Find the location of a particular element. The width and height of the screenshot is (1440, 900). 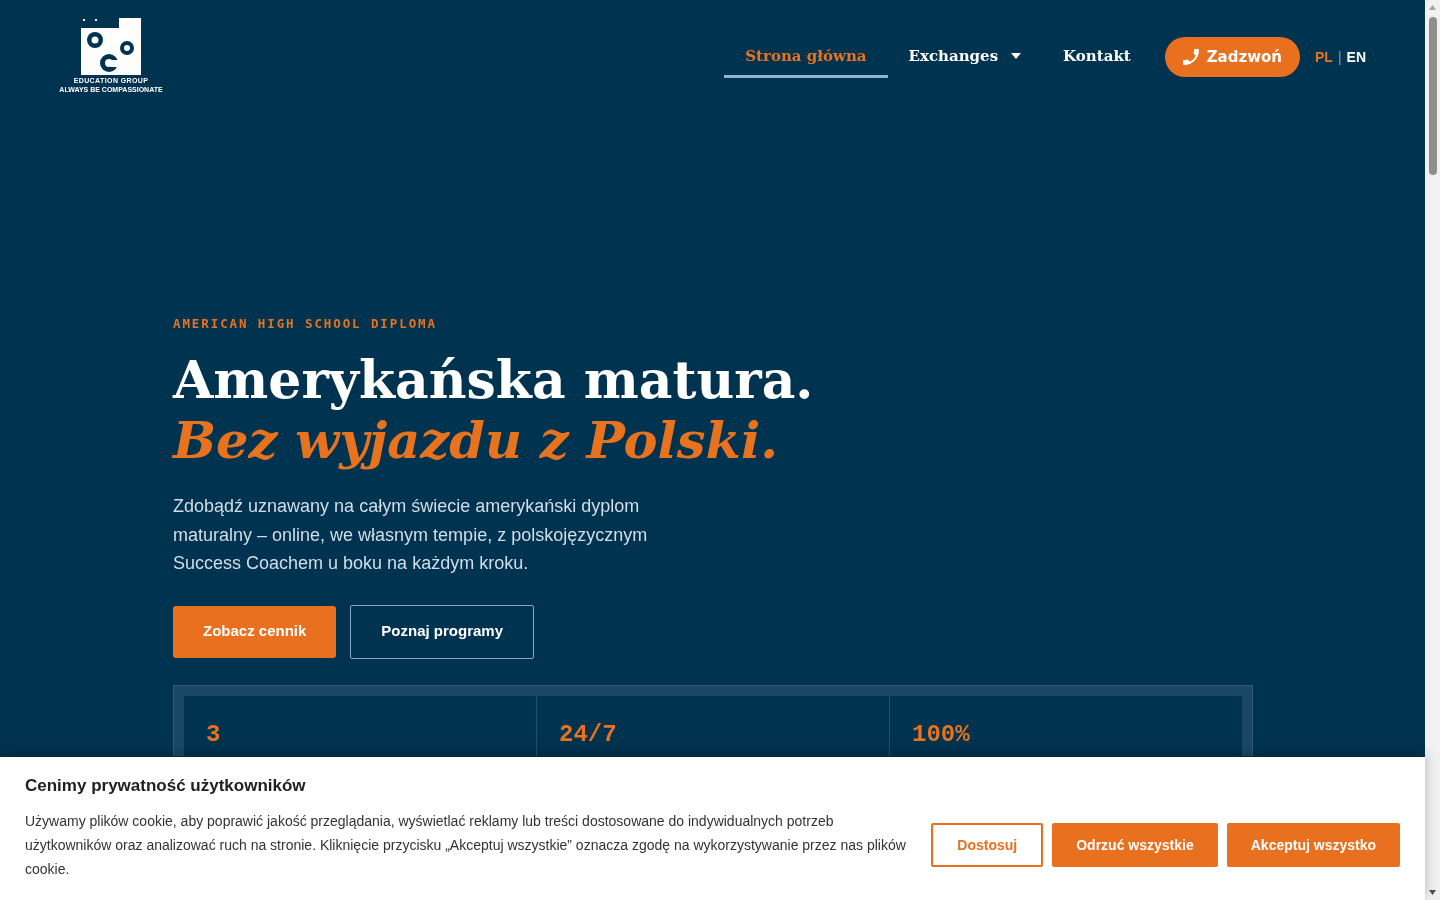

call-button: Zadzwoń is located at coordinates (1232, 57).